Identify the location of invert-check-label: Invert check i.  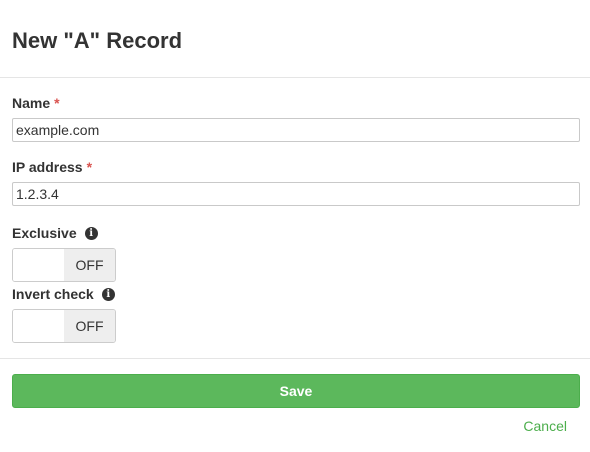
(63, 294).